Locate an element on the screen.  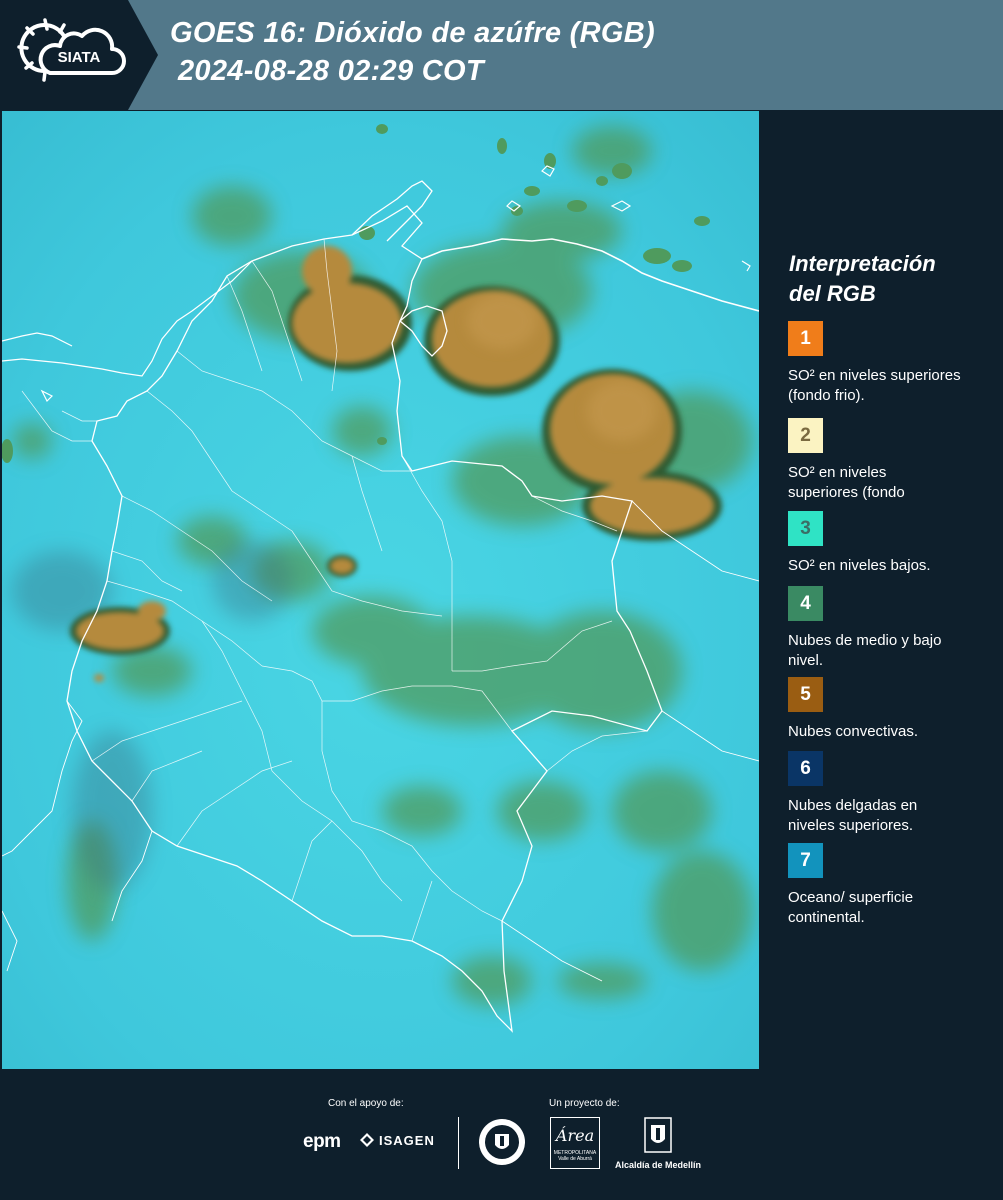
epm-logo: epm is located at coordinates (322, 1141).